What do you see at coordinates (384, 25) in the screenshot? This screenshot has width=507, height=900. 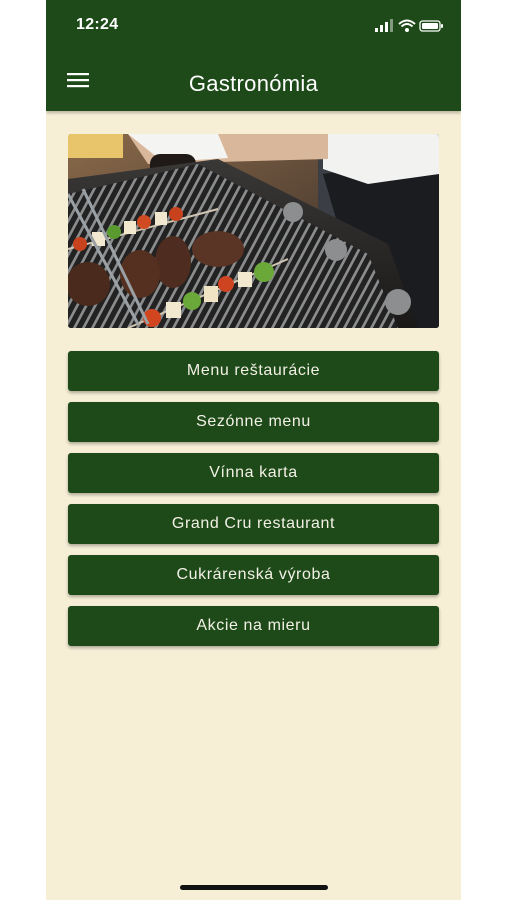 I see `cellular-signal-icon` at bounding box center [384, 25].